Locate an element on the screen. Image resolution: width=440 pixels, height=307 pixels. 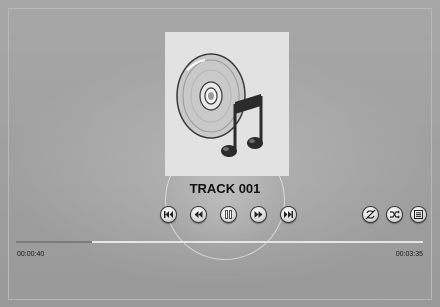
rewind-button is located at coordinates (198, 214).